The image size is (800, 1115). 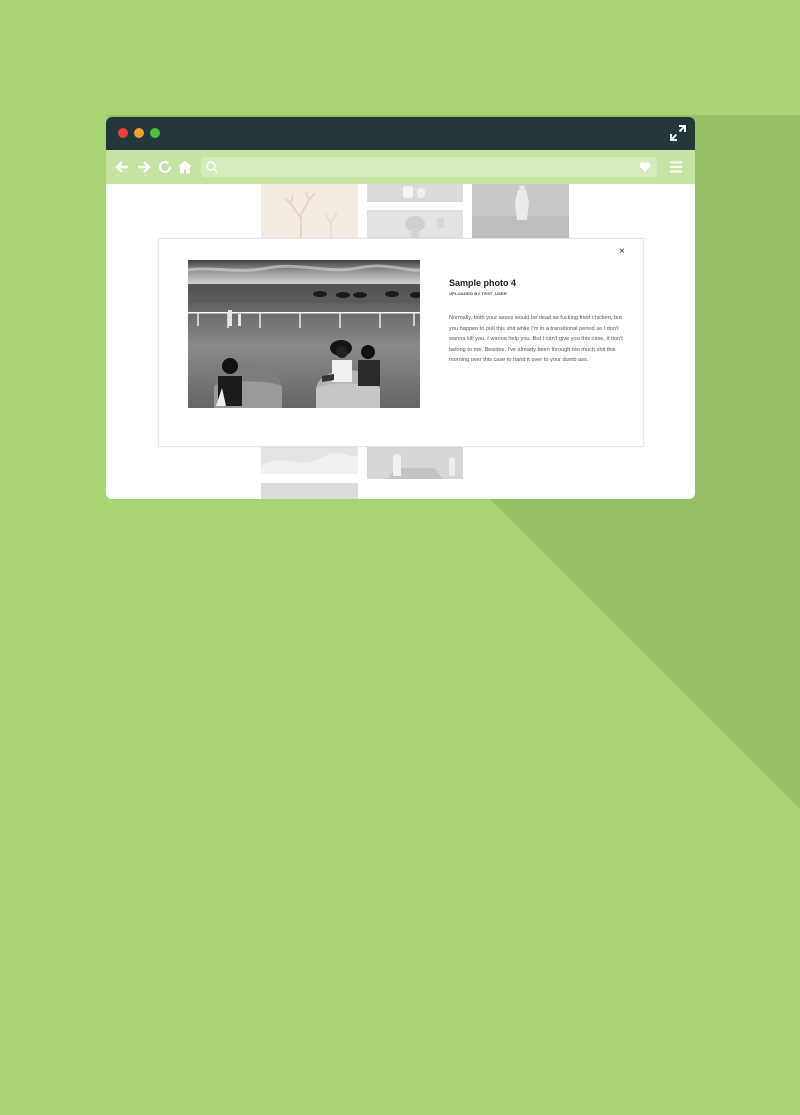 I want to click on photo-title: Sample photo 4, so click(x=483, y=283).